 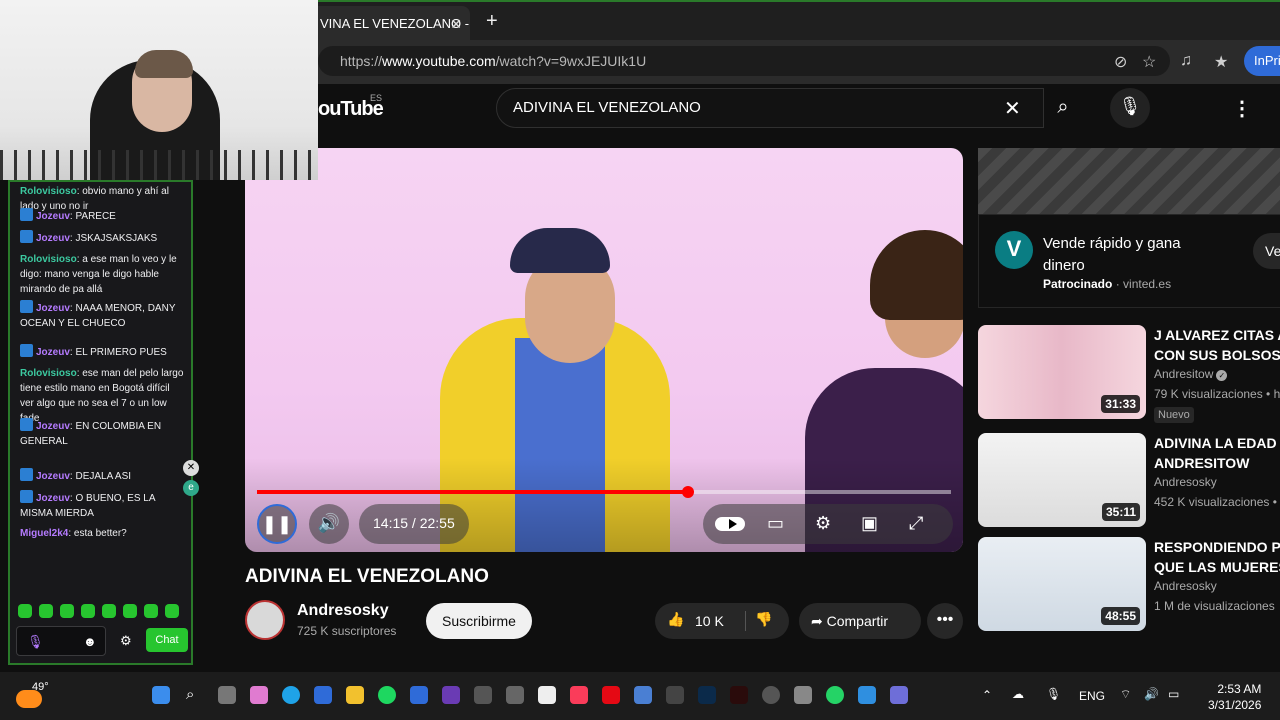 What do you see at coordinates (579, 695) in the screenshot?
I see `music-app-icon` at bounding box center [579, 695].